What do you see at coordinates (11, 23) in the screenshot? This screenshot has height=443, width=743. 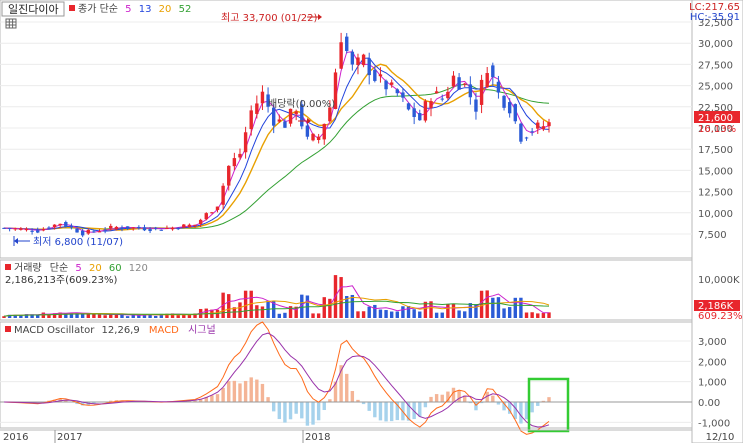 I see `settings-icon` at bounding box center [11, 23].